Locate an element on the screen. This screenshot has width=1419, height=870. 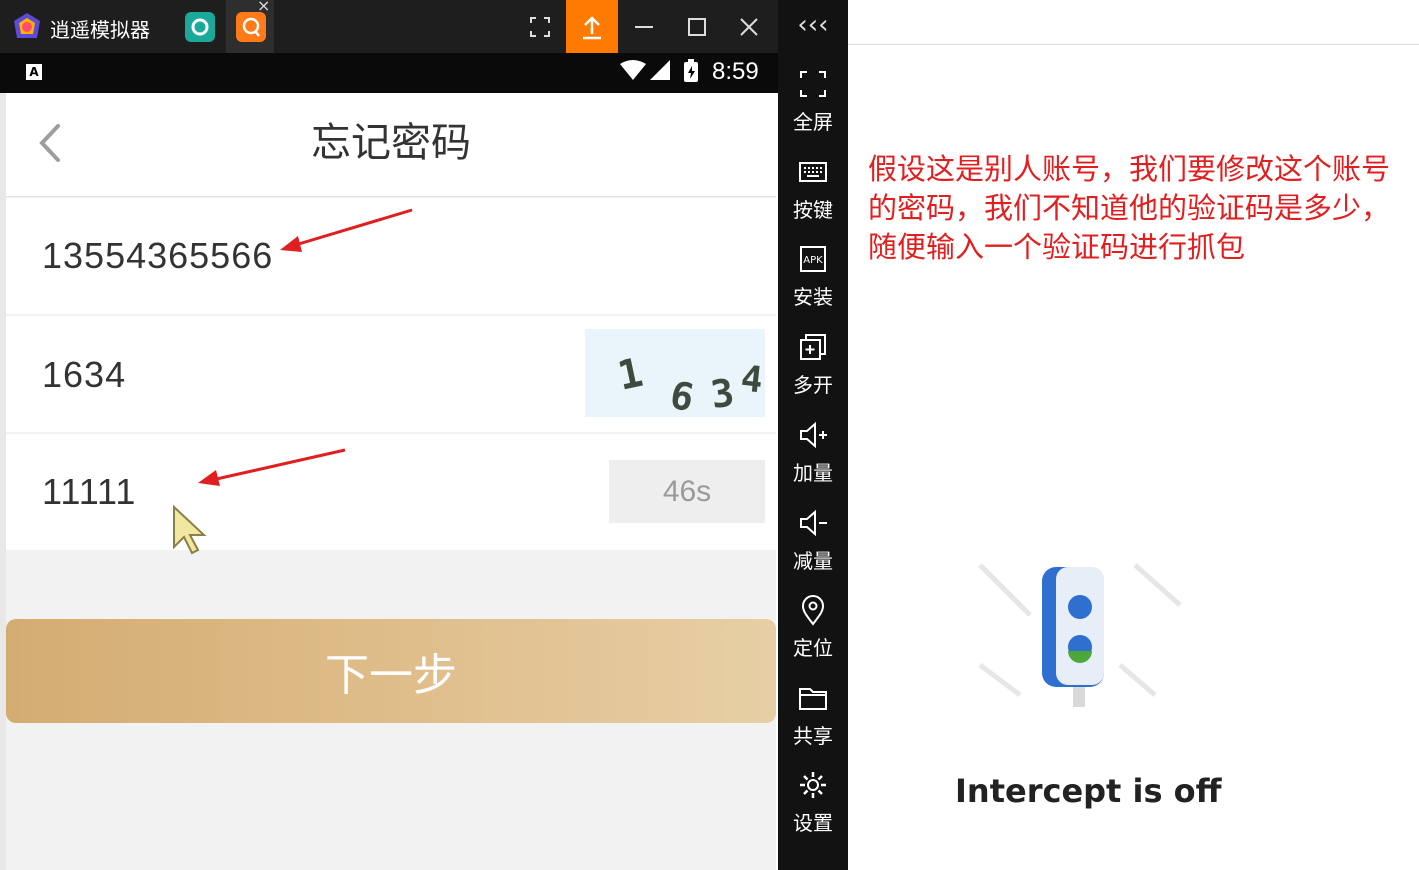
sidebar-item-fullscreen: 全屏 is located at coordinates (813, 112).